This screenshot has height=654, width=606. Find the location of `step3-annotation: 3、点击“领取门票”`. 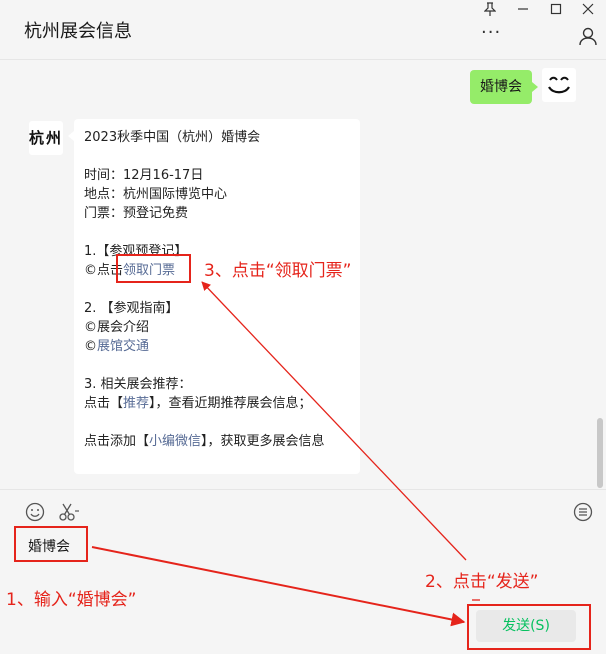

step3-annotation: 3、点击“领取门票” is located at coordinates (278, 271).